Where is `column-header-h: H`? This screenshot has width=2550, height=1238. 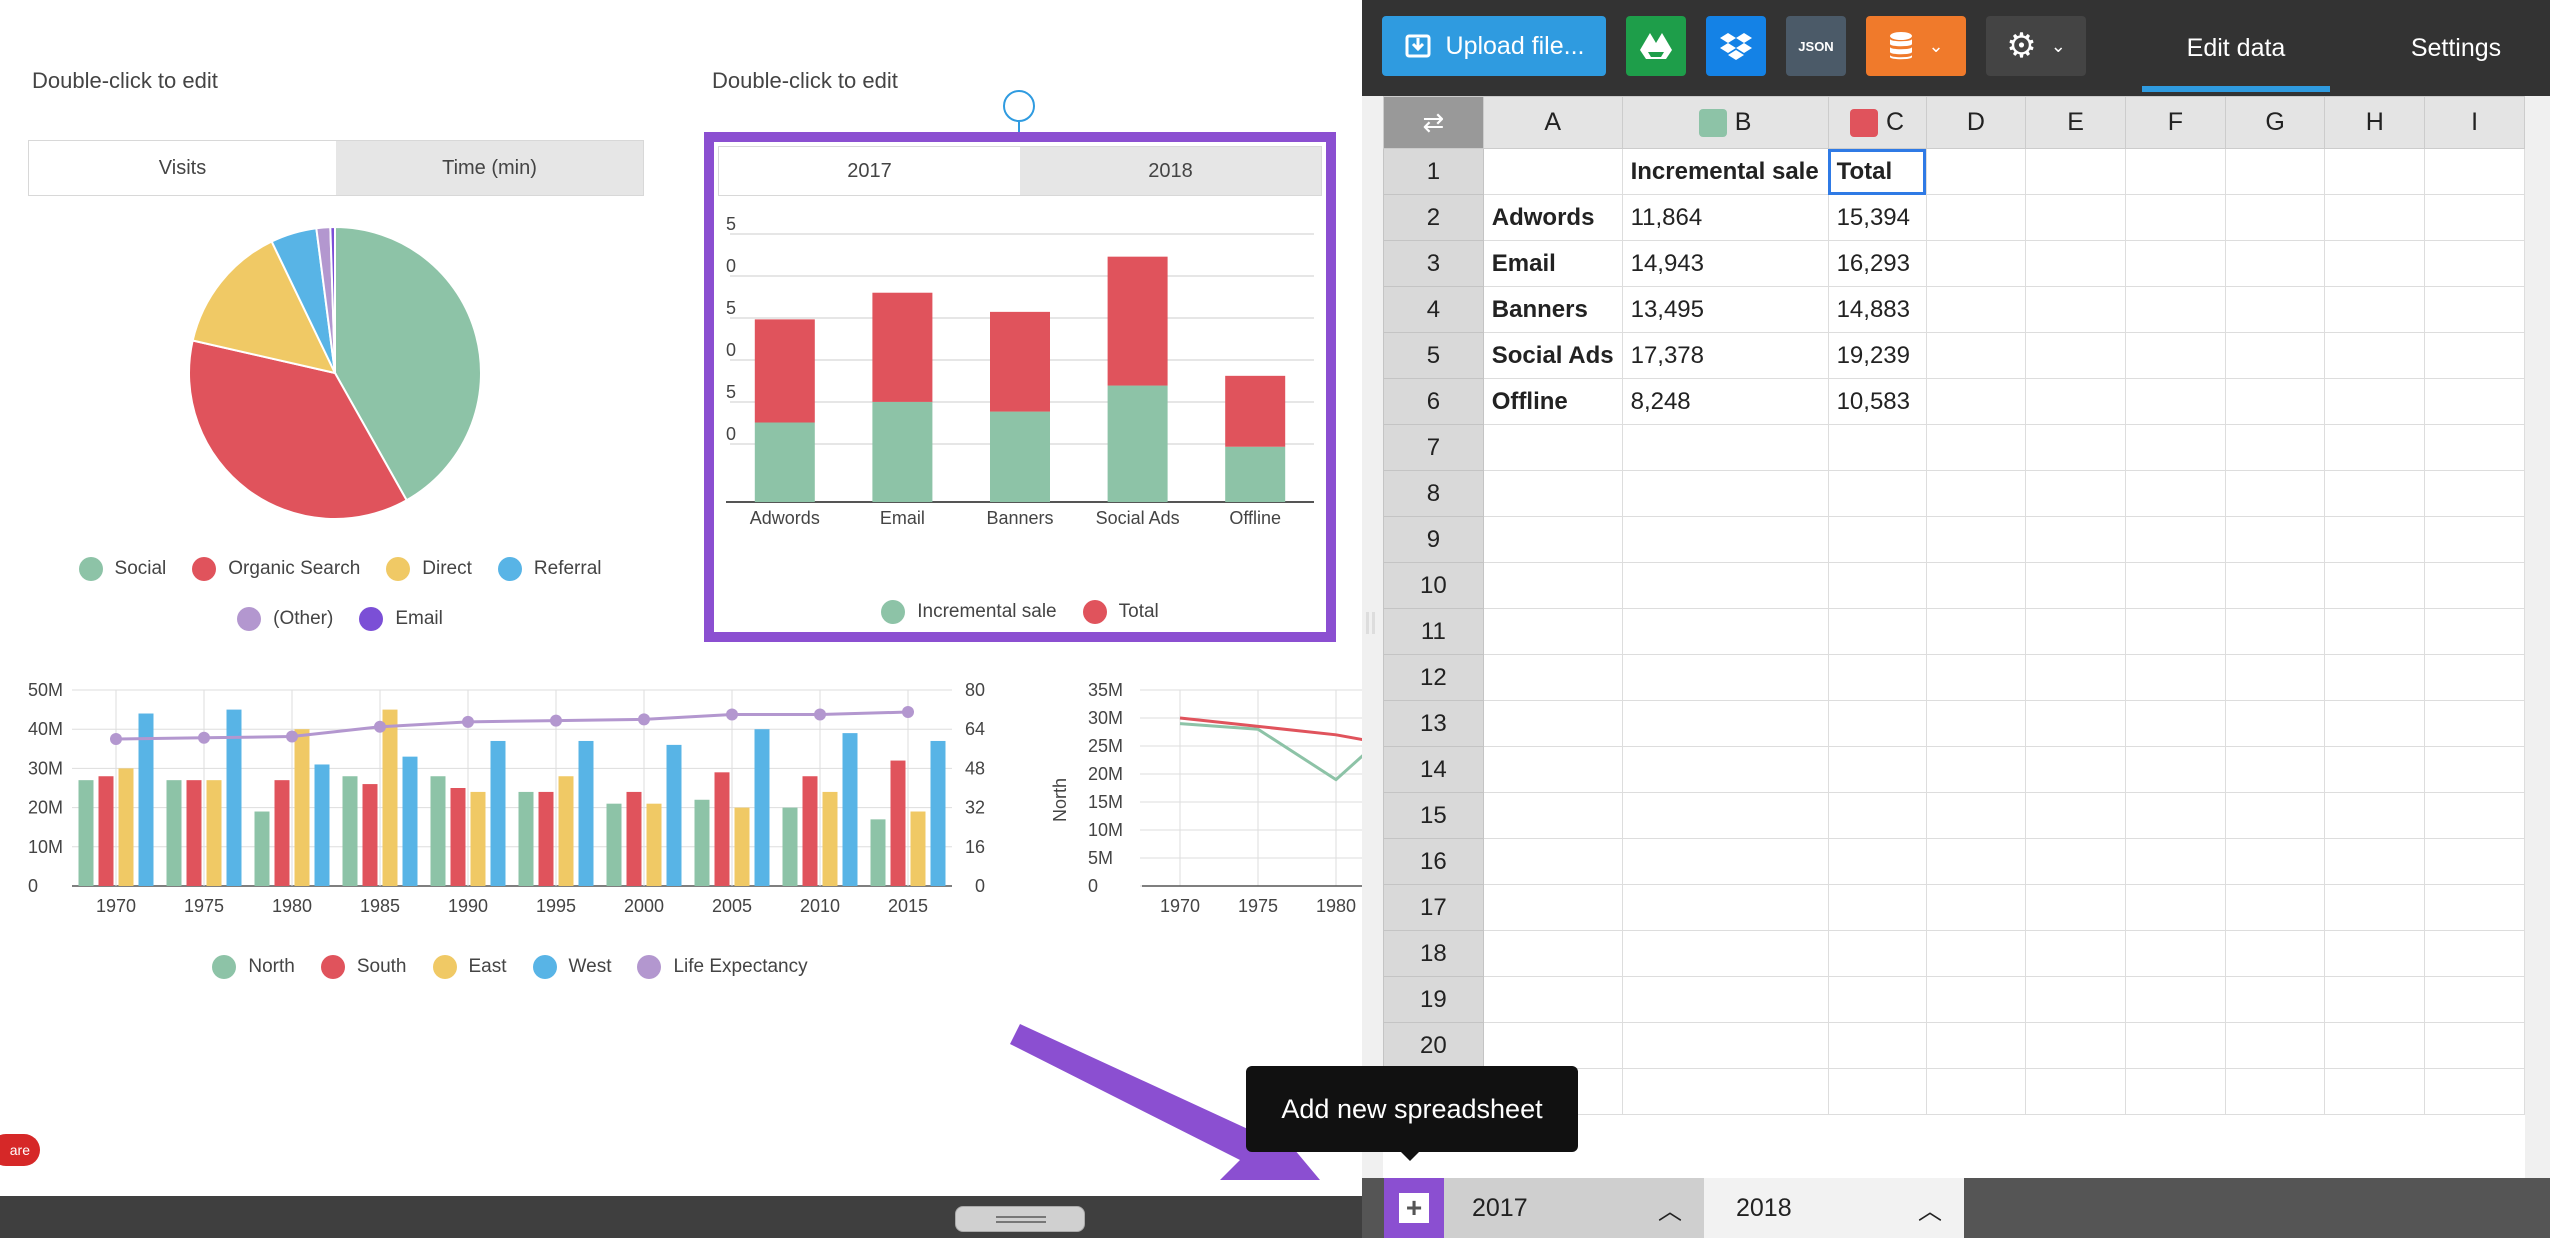 column-header-h: H is located at coordinates (2375, 122).